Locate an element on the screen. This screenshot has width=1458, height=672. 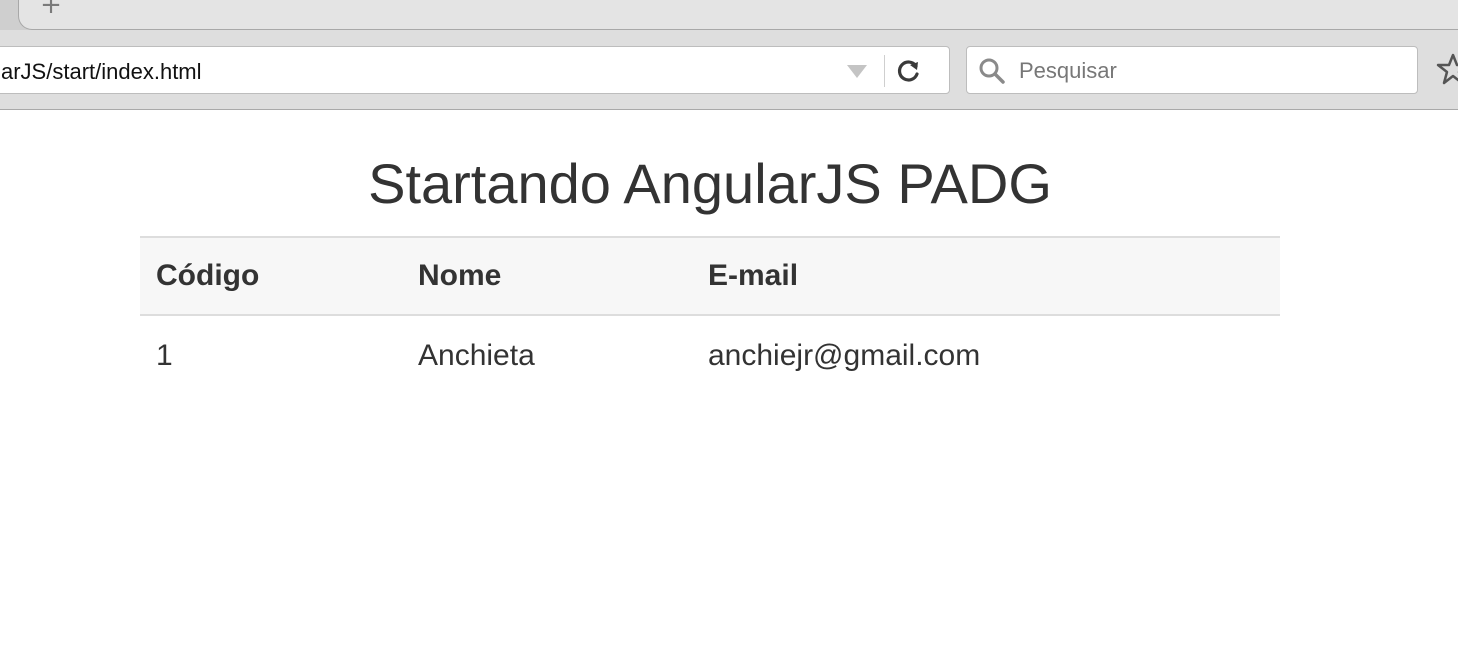
reload-icon is located at coordinates (908, 71).